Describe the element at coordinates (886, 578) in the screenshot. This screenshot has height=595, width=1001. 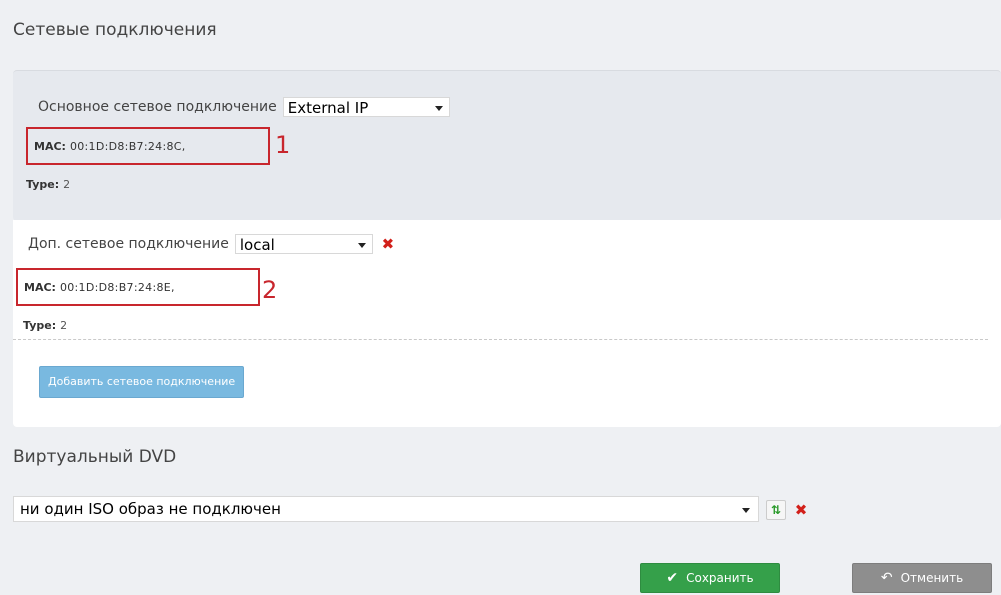
I see `undo-icon: ↶` at that location.